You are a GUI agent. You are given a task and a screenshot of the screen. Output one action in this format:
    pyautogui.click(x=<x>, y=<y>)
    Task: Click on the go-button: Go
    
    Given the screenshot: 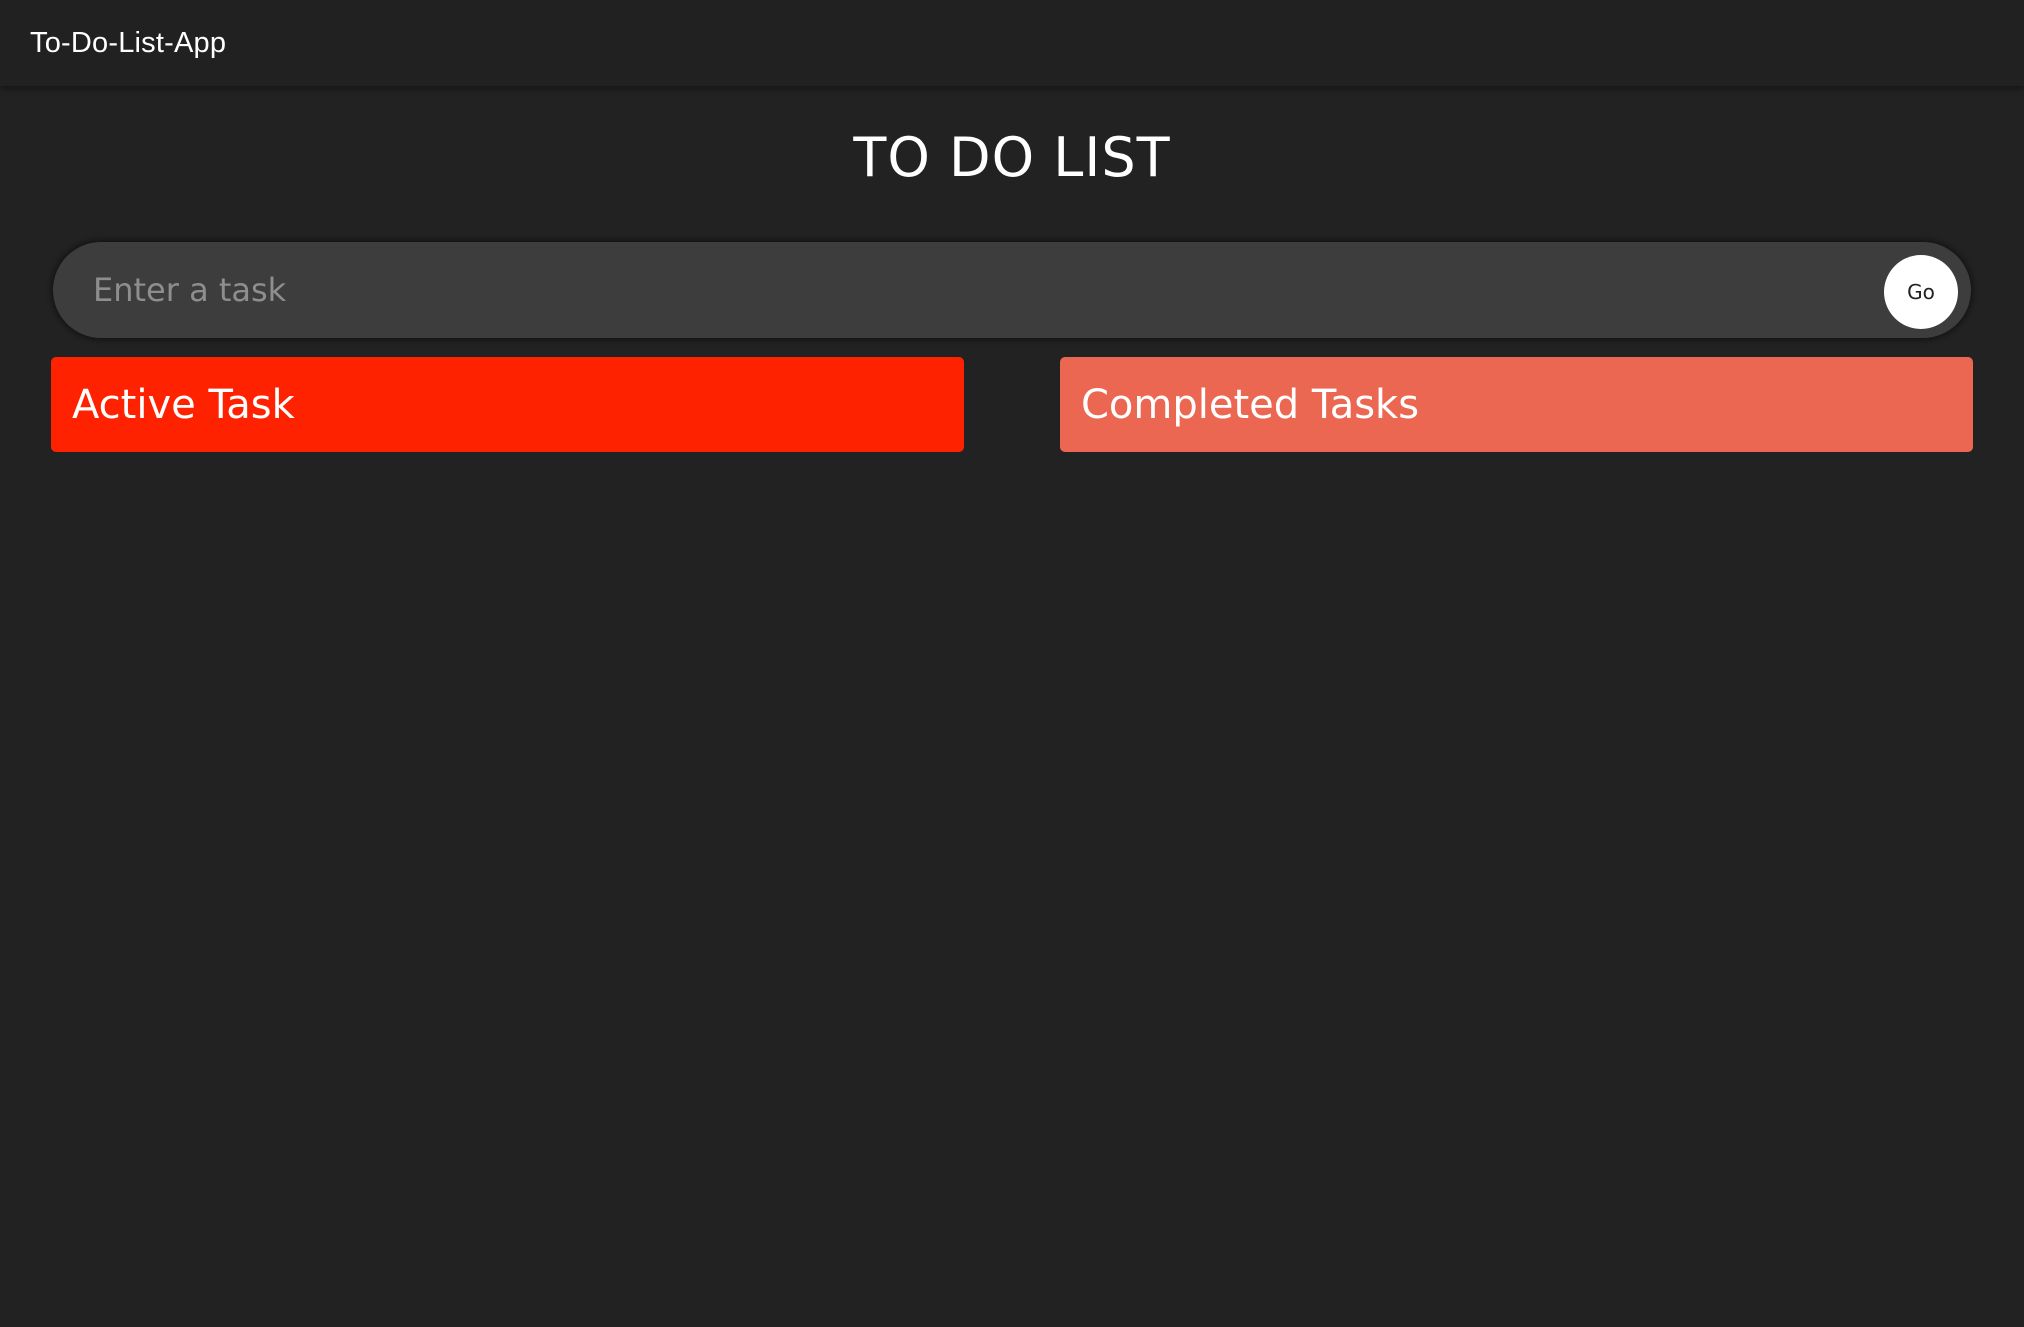 What is the action you would take?
    pyautogui.click(x=1921, y=292)
    